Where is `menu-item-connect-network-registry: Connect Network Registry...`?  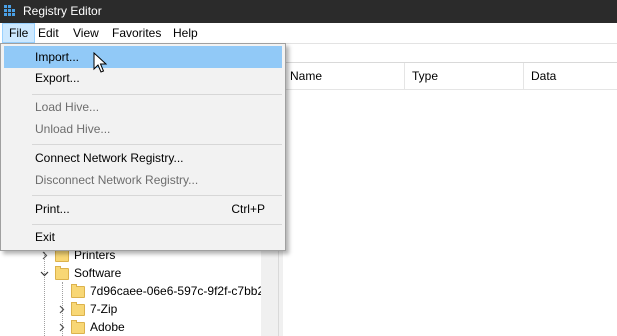 menu-item-connect-network-registry: Connect Network Registry... is located at coordinates (143, 158).